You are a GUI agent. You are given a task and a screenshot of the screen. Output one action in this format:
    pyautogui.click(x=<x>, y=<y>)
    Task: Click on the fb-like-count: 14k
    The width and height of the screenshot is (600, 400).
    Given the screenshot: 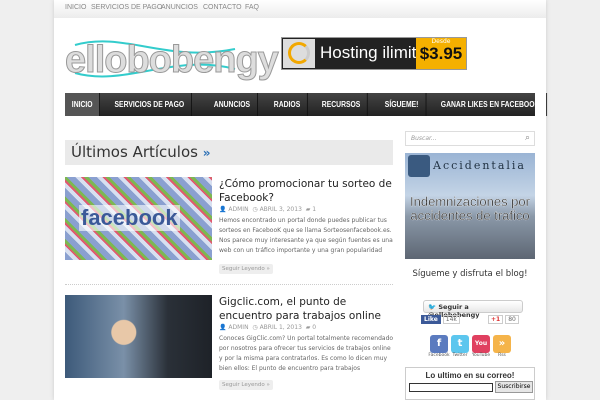 What is the action you would take?
    pyautogui.click(x=451, y=319)
    